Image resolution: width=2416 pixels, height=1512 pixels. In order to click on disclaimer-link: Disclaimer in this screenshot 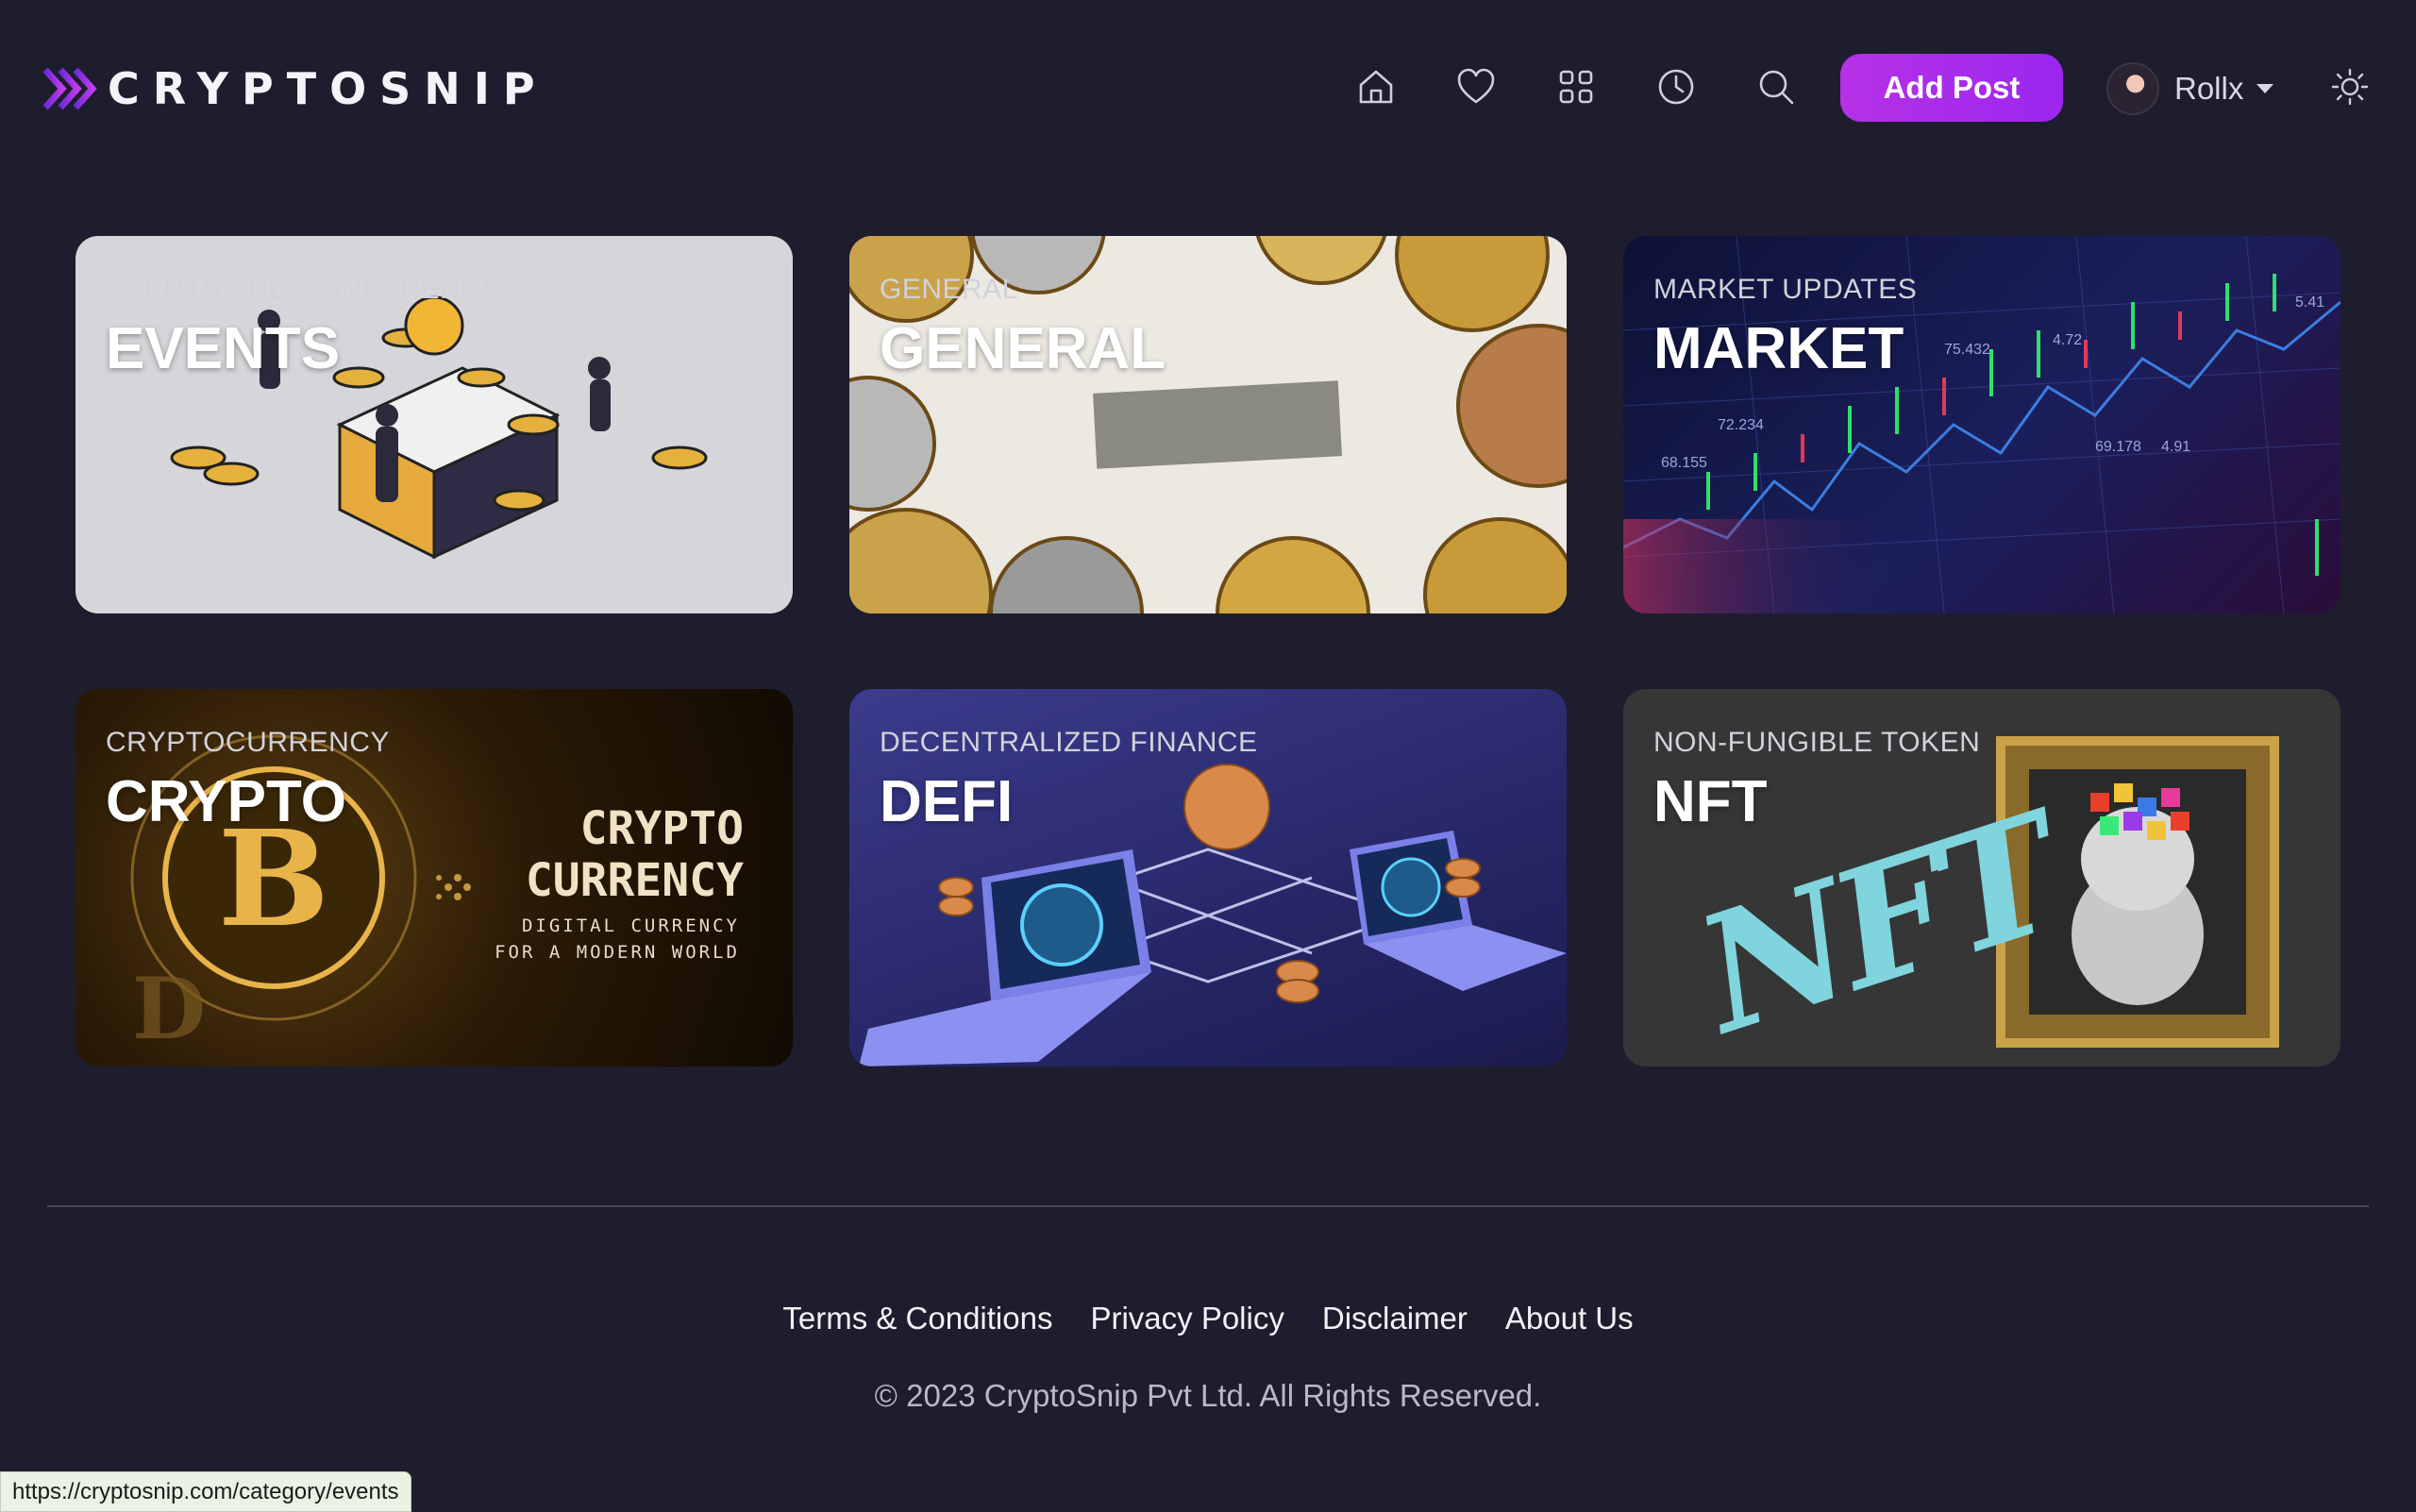, I will do `click(1395, 1318)`.